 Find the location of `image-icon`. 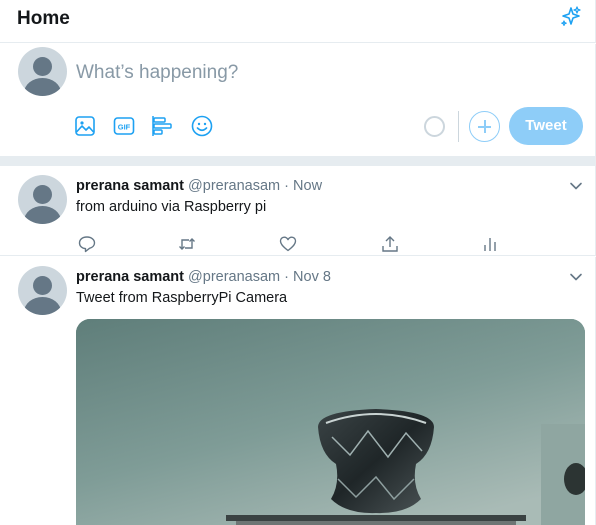

image-icon is located at coordinates (85, 126).